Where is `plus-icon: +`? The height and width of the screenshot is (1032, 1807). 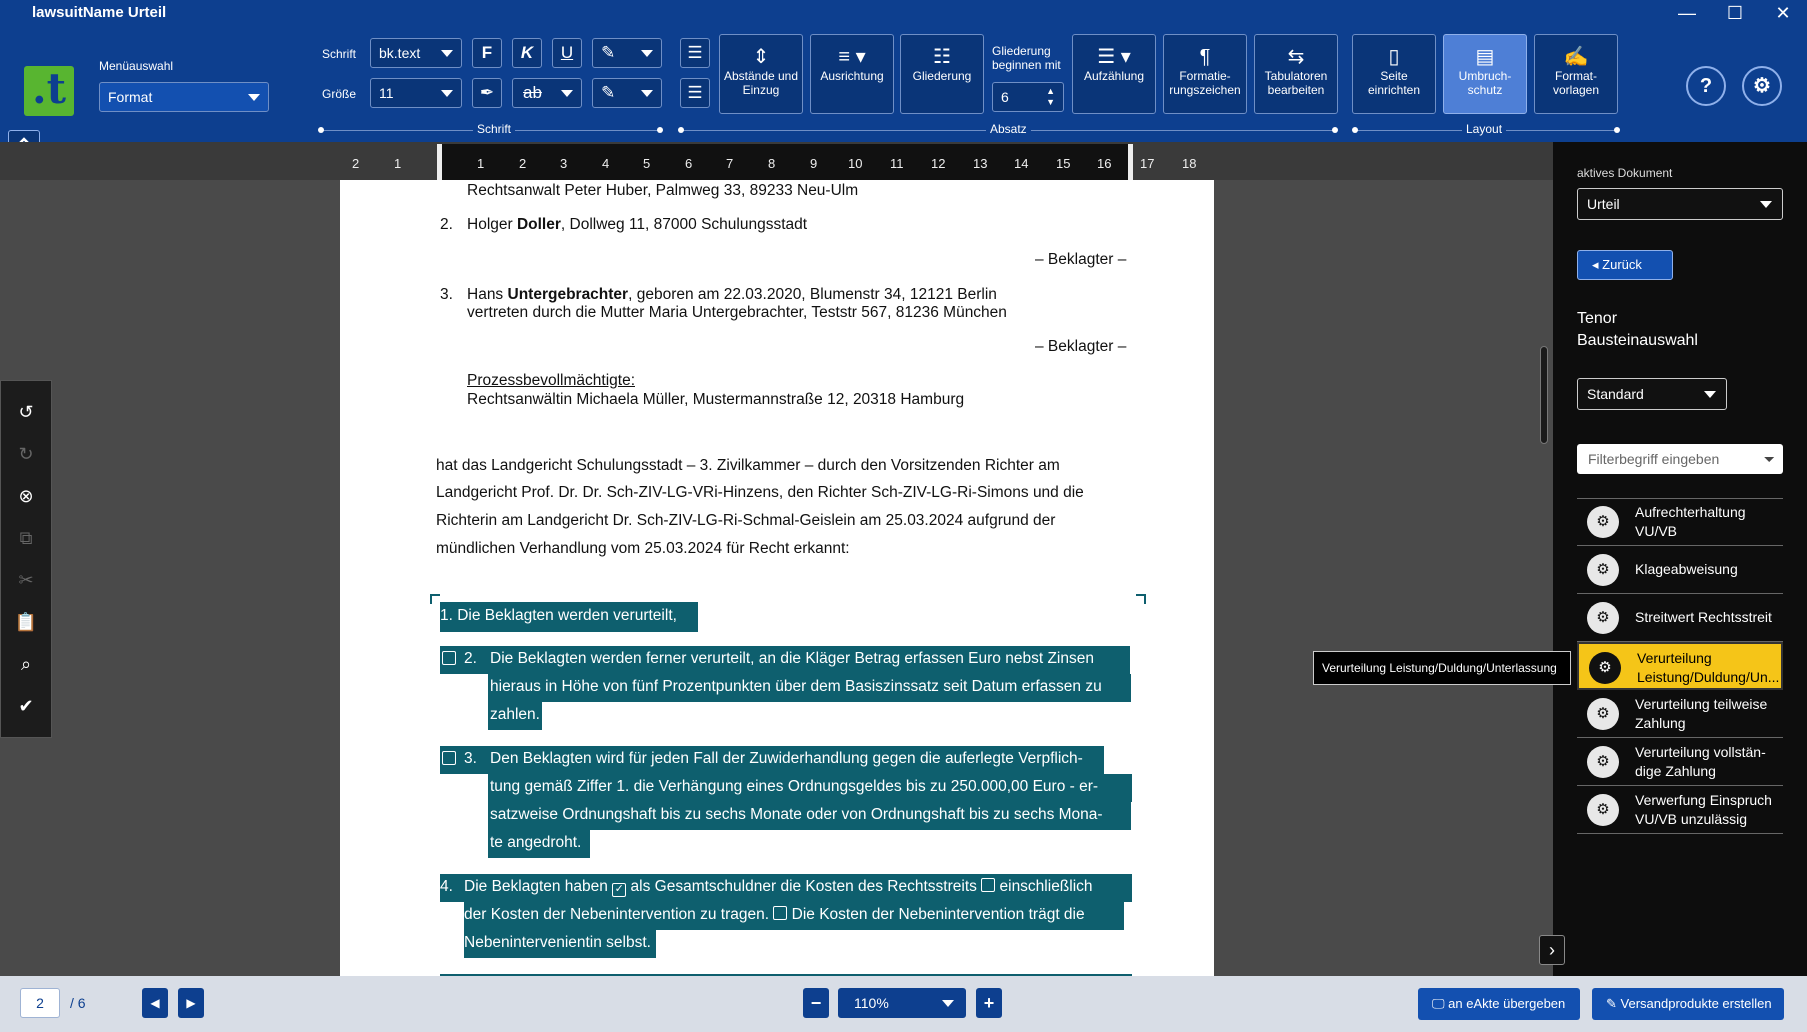
plus-icon: + is located at coordinates (989, 1003).